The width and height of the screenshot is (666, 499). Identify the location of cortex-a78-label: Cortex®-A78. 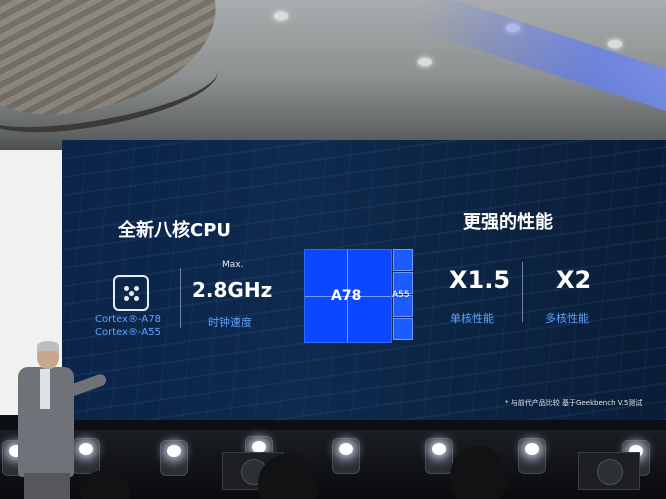
(128, 319).